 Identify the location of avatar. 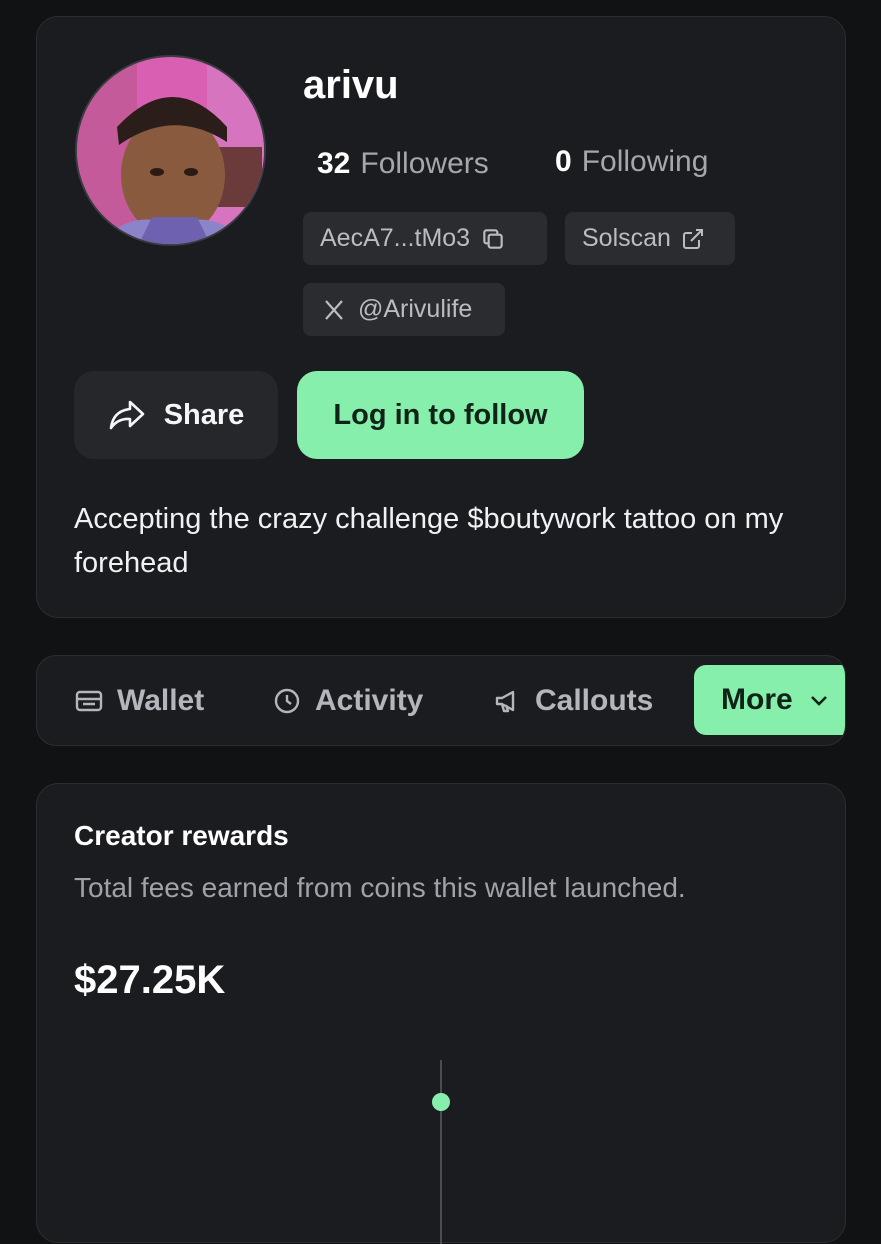
(170, 150).